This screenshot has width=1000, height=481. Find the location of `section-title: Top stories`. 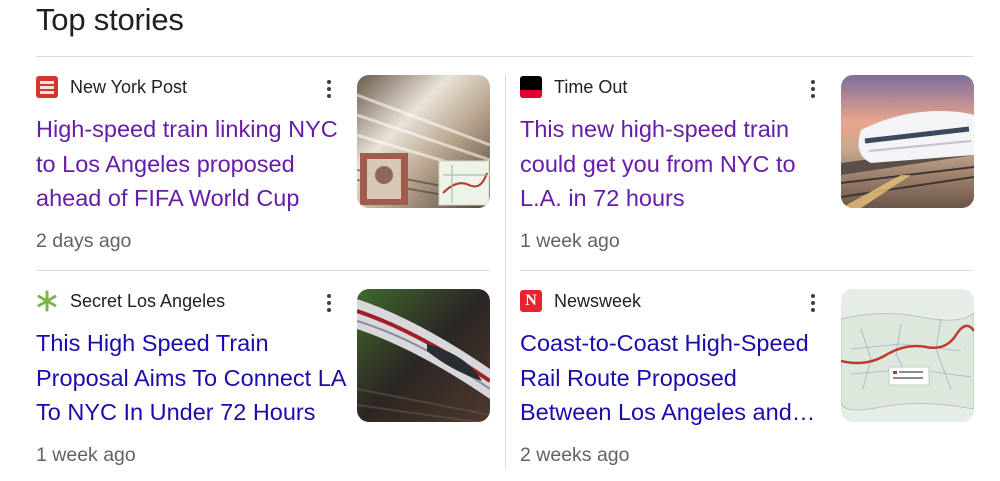

section-title: Top stories is located at coordinates (110, 19).